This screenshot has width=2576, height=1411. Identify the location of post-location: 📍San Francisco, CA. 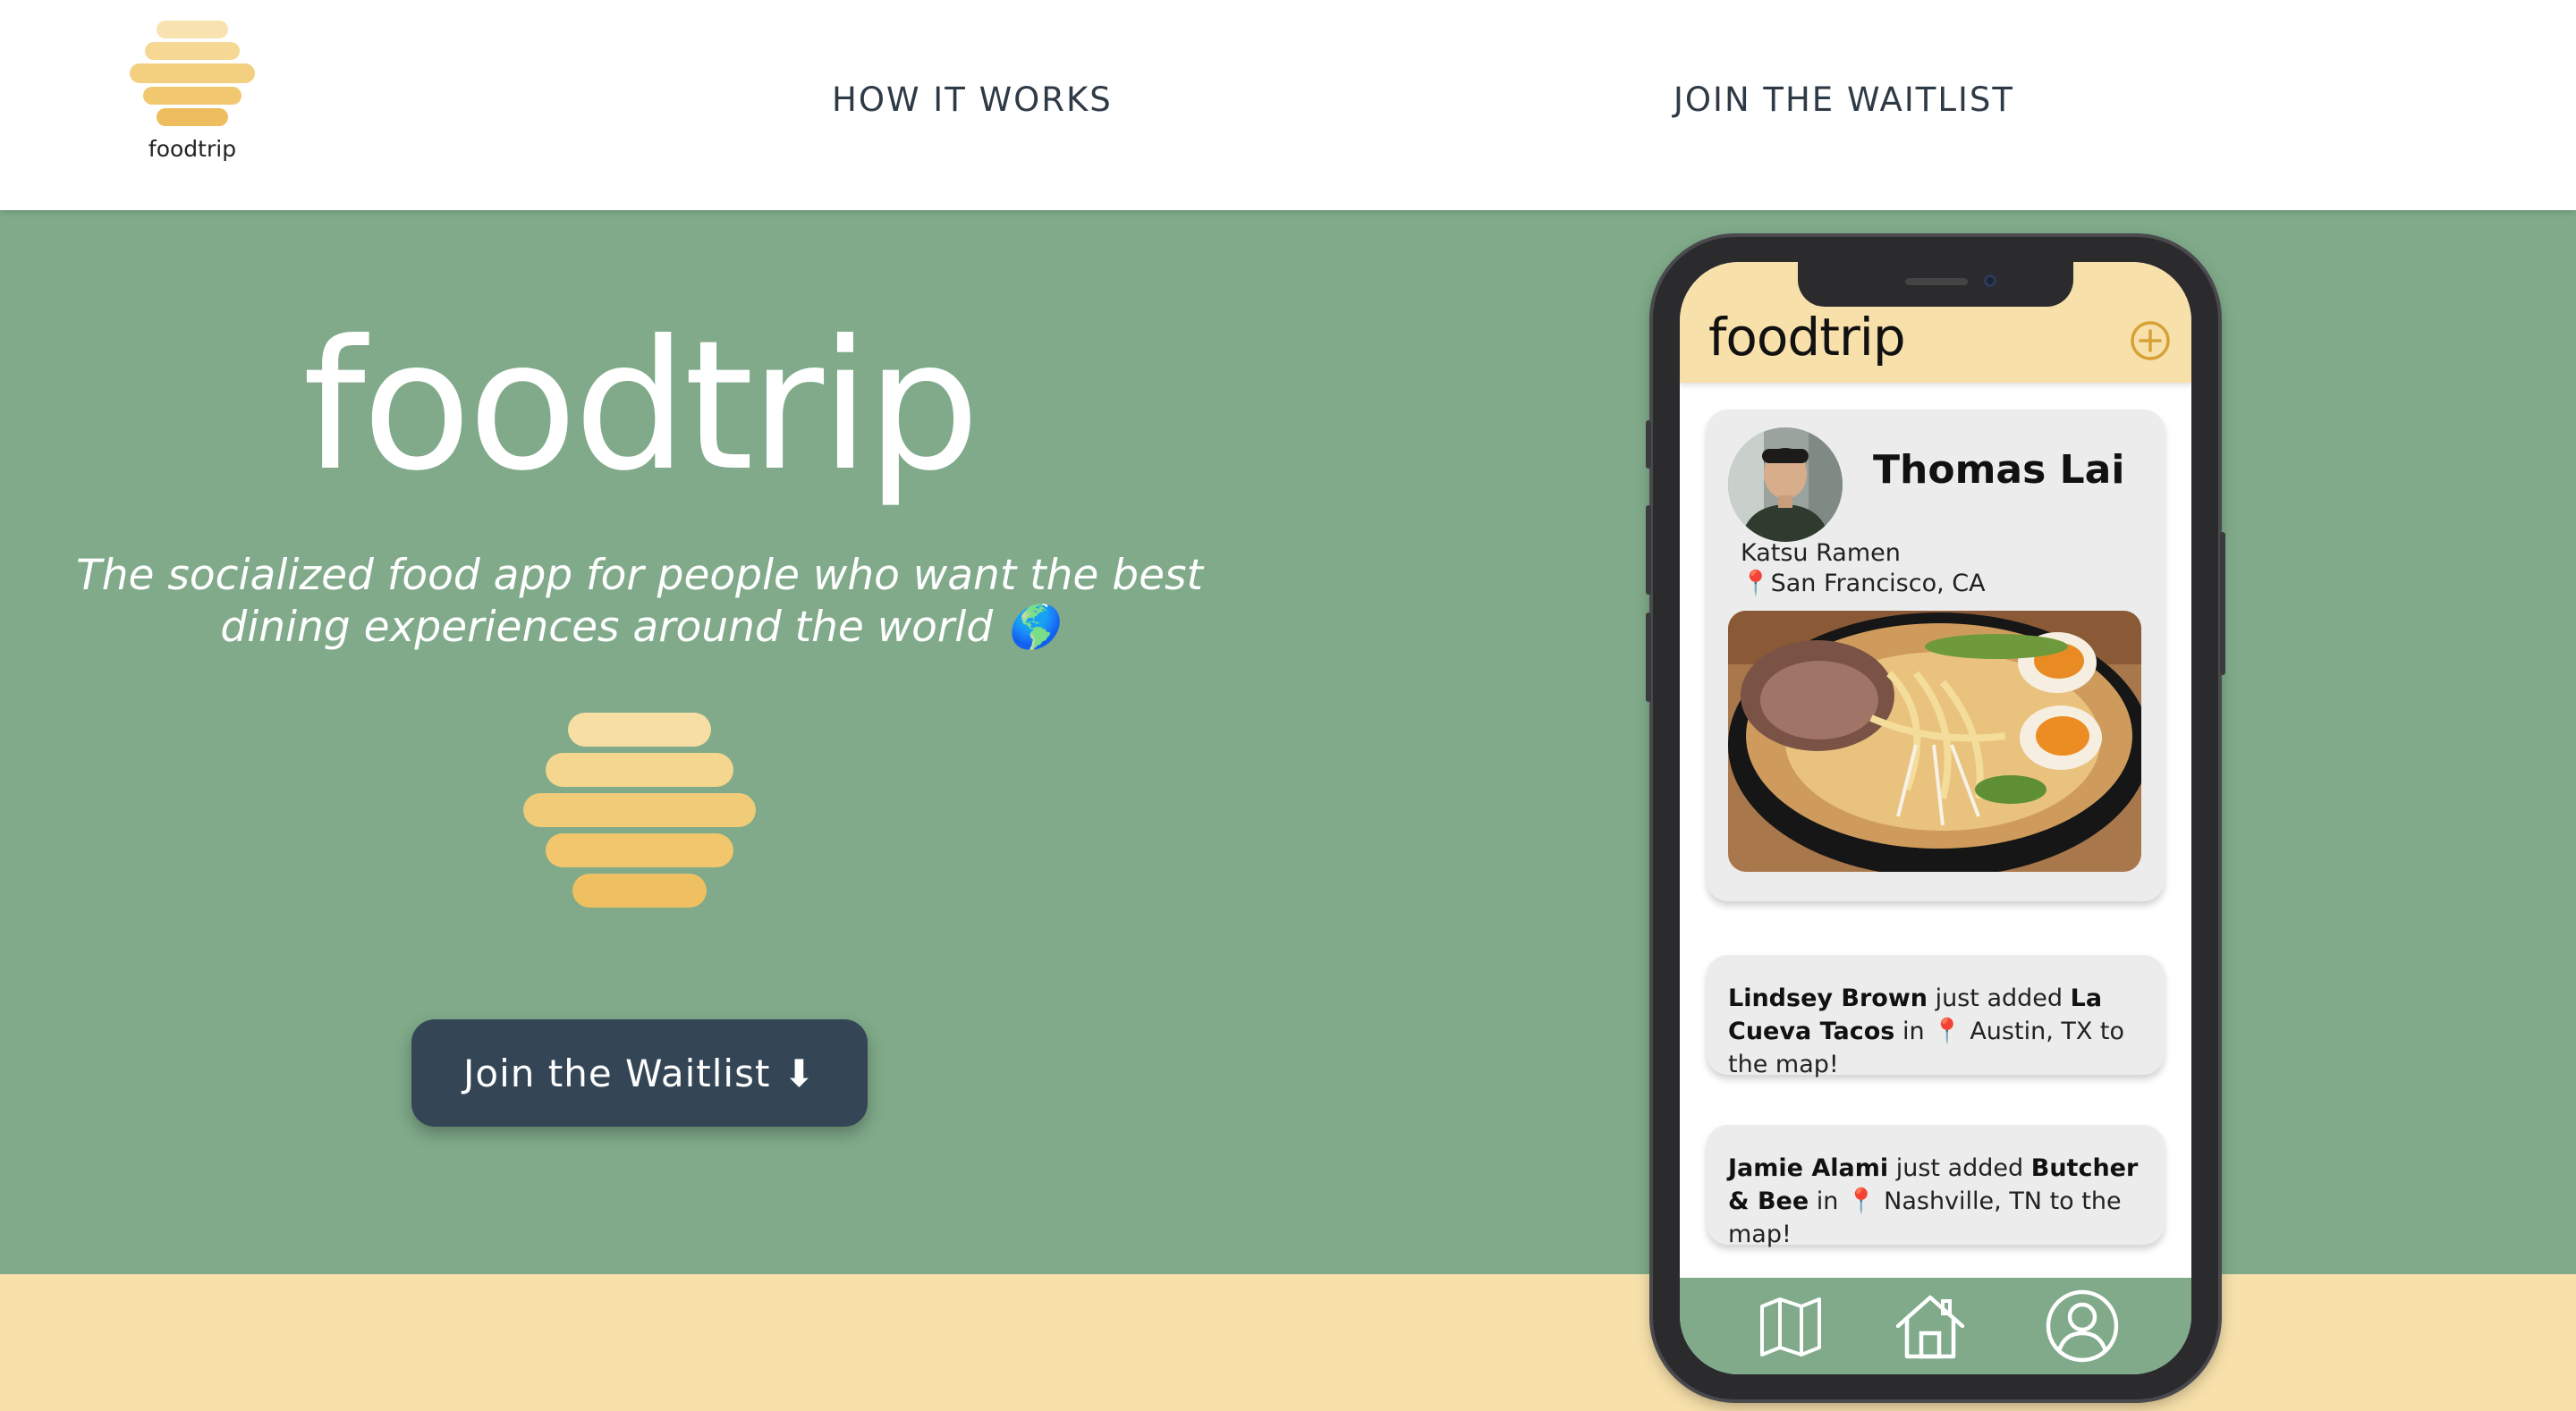
(1863, 583).